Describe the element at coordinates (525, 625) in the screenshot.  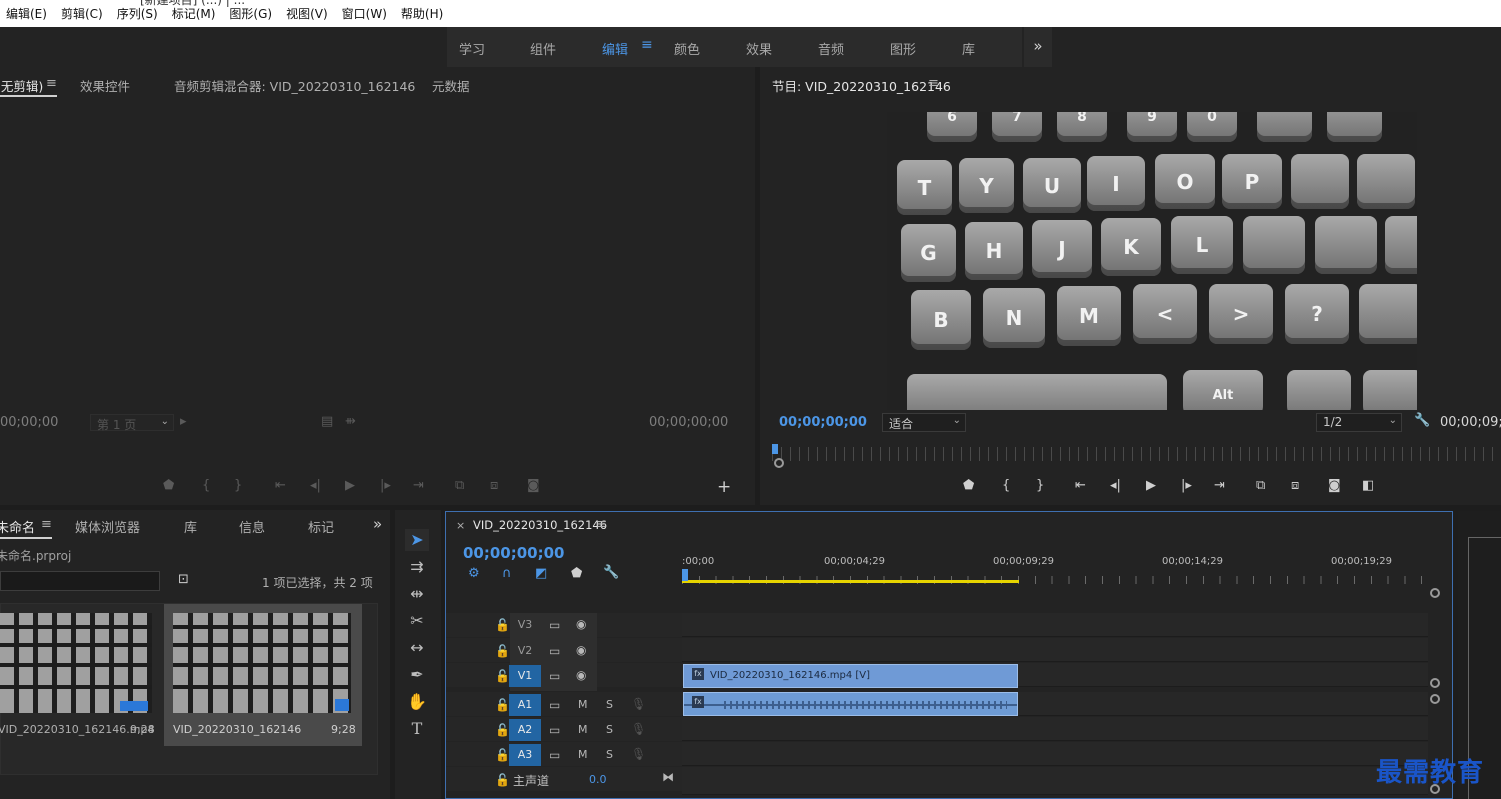
I see `track-name-v3: V3` at that location.